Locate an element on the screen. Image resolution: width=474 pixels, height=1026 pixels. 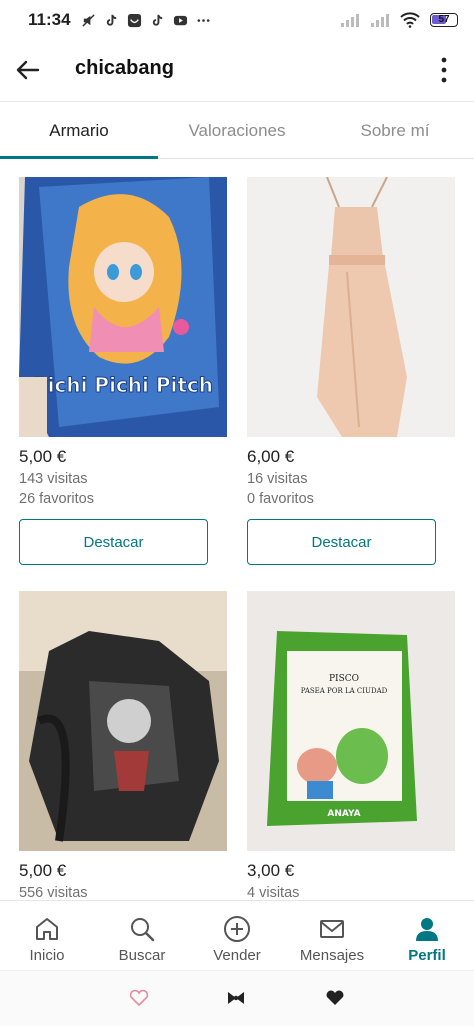
book-cover-text: PISCO is located at coordinates (344, 679).